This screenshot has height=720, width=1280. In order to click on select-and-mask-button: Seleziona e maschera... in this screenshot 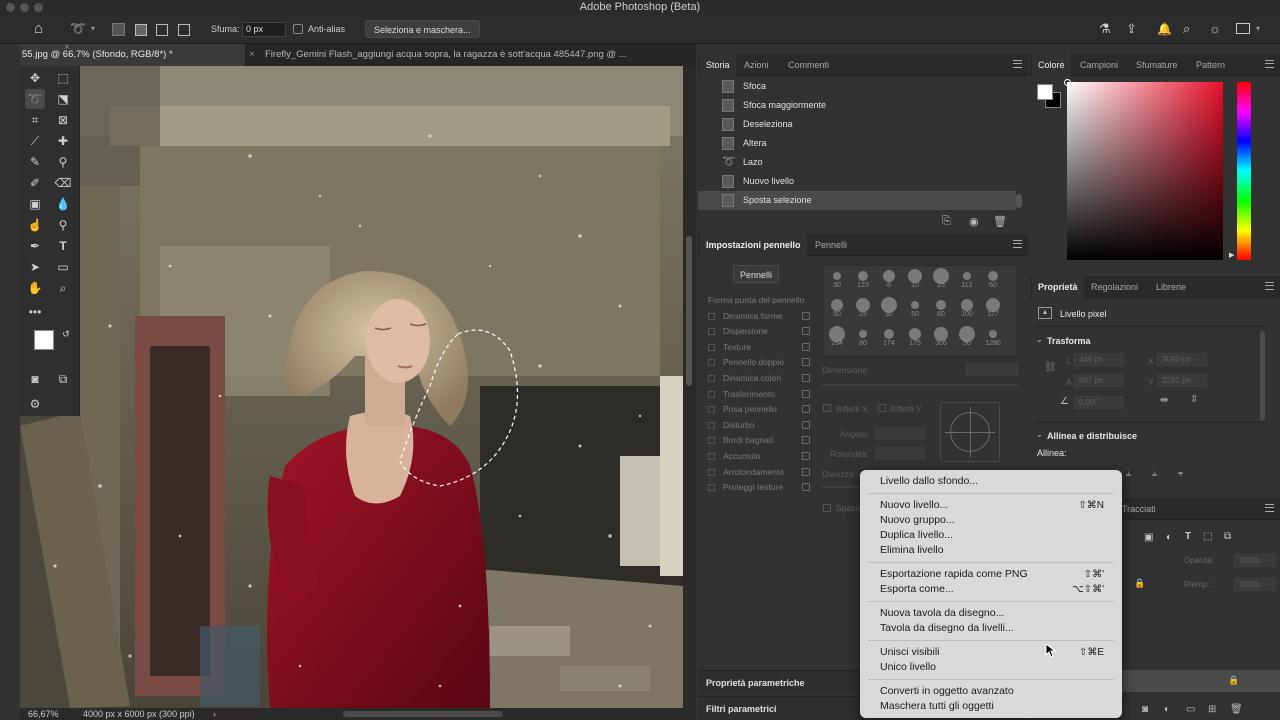, I will do `click(422, 29)`.